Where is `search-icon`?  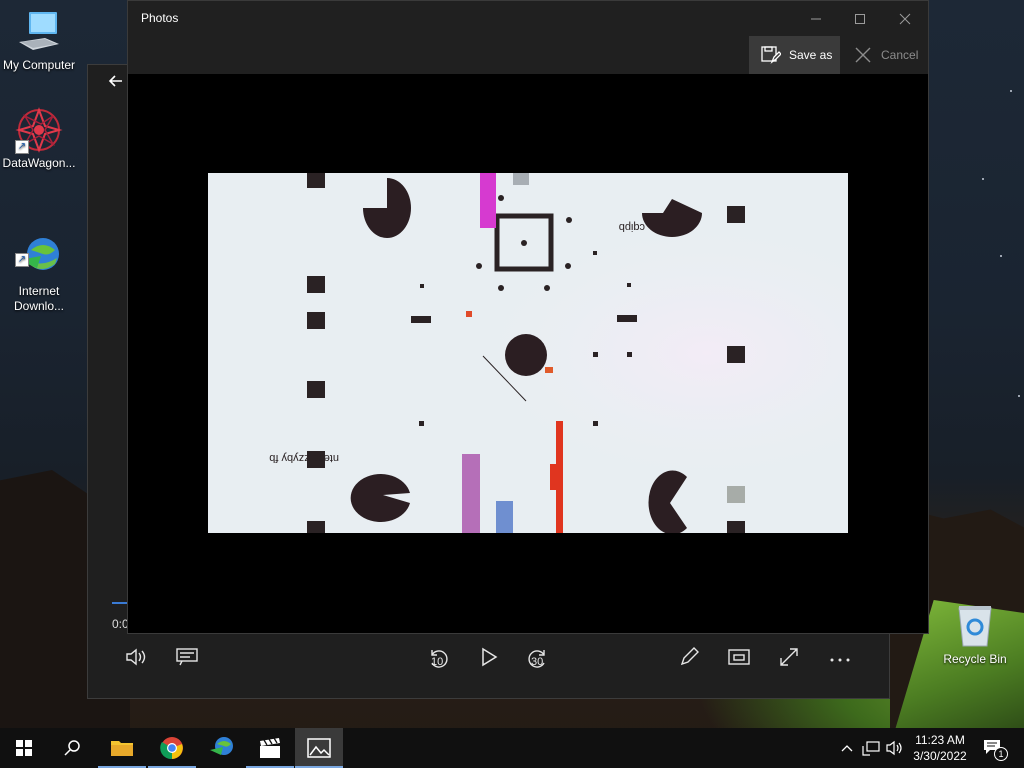
search-icon is located at coordinates (72, 748).